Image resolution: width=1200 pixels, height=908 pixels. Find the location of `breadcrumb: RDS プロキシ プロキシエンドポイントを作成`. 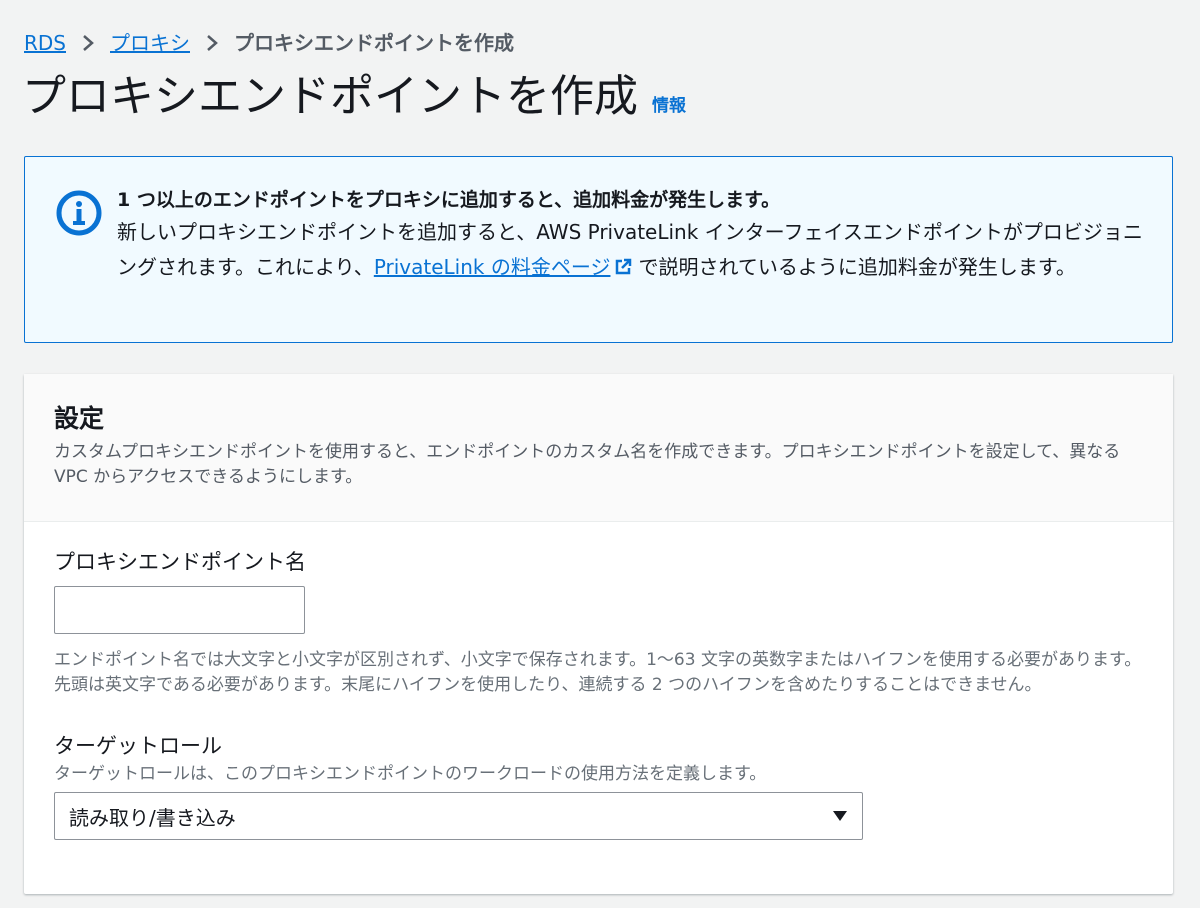

breadcrumb: RDS プロキシ プロキシエンドポイントを作成 is located at coordinates (269, 43).